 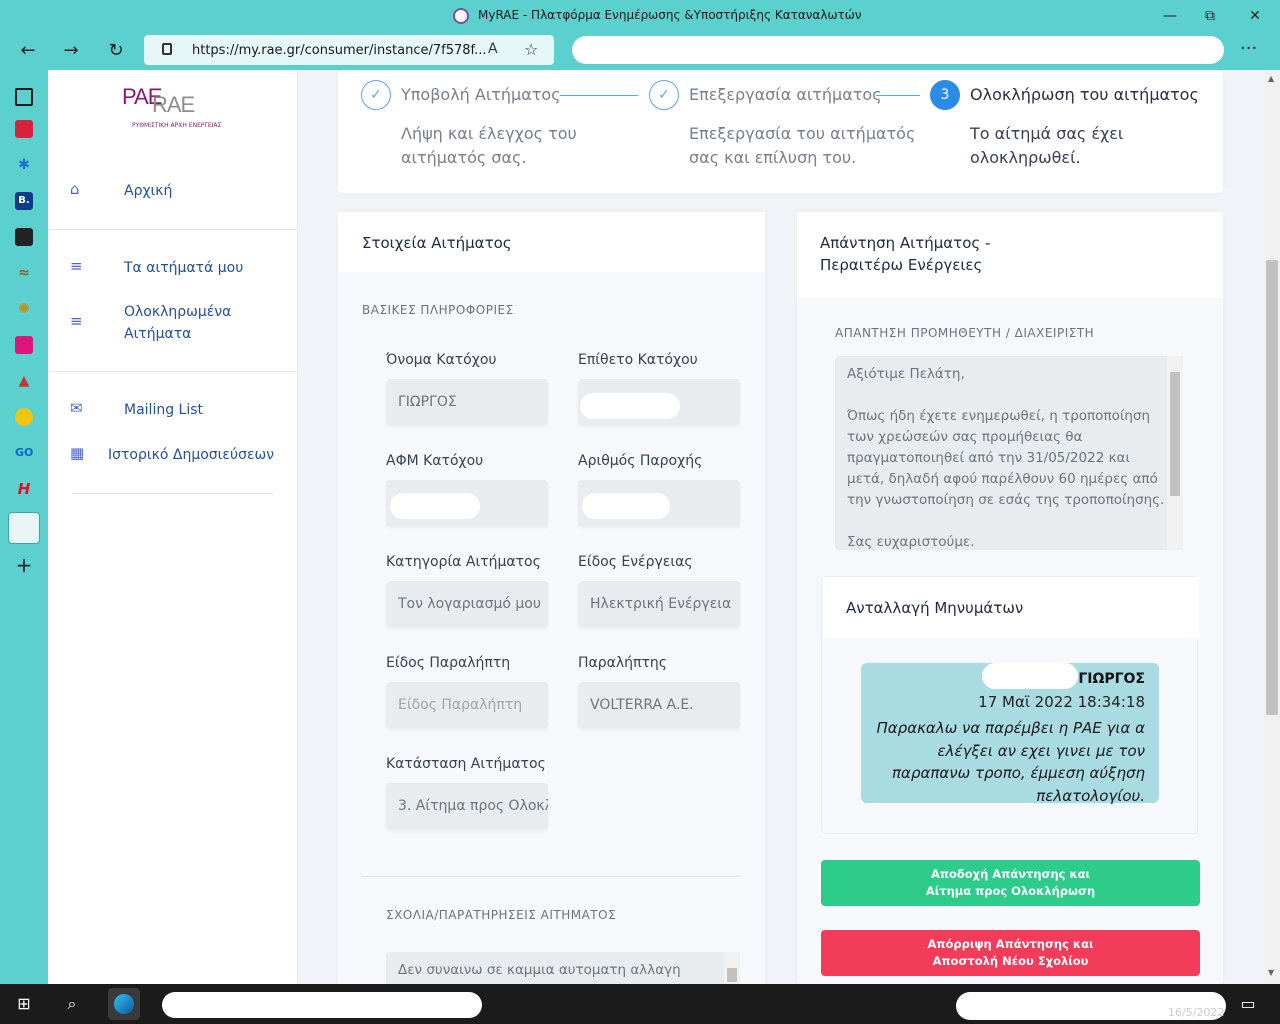 What do you see at coordinates (24, 1004) in the screenshot?
I see `windows-start-icon: ⊞` at bounding box center [24, 1004].